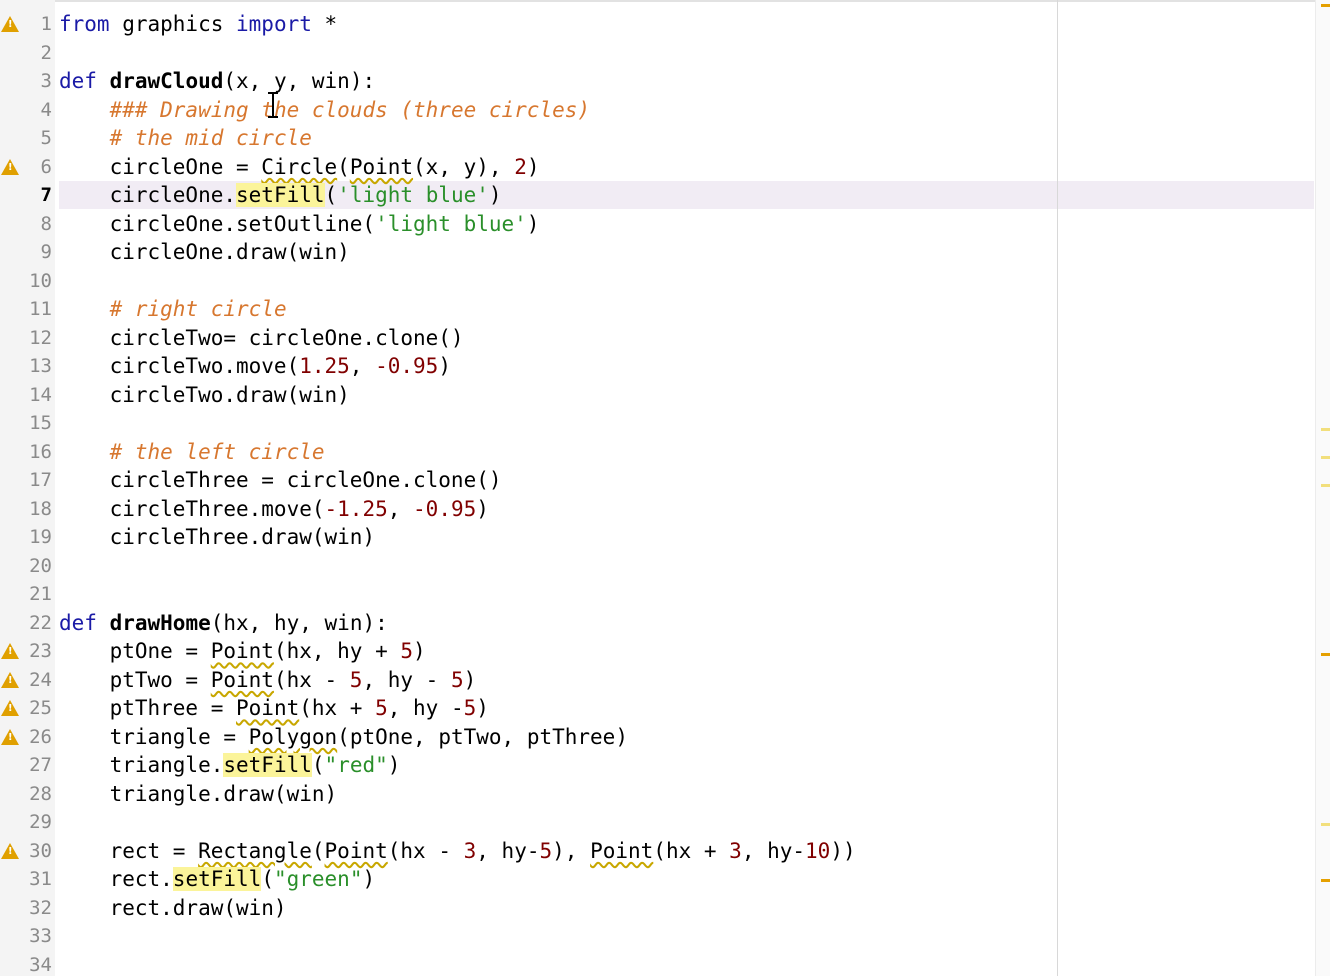  Describe the element at coordinates (425, 708) in the screenshot. I see `code-token: , hy -` at that location.